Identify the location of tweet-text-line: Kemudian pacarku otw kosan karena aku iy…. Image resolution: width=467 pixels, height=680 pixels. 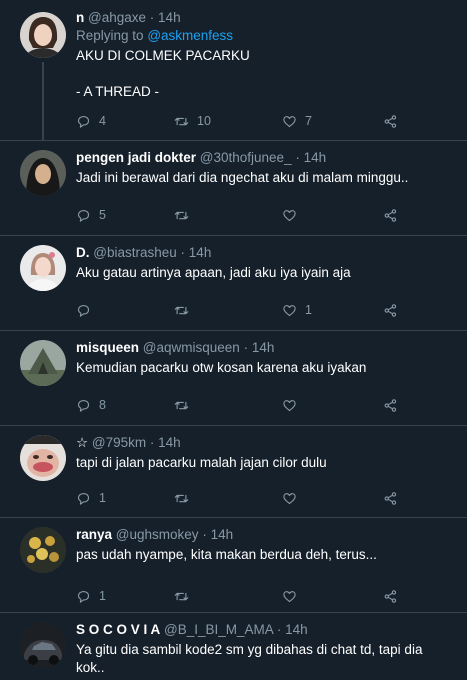
(221, 367).